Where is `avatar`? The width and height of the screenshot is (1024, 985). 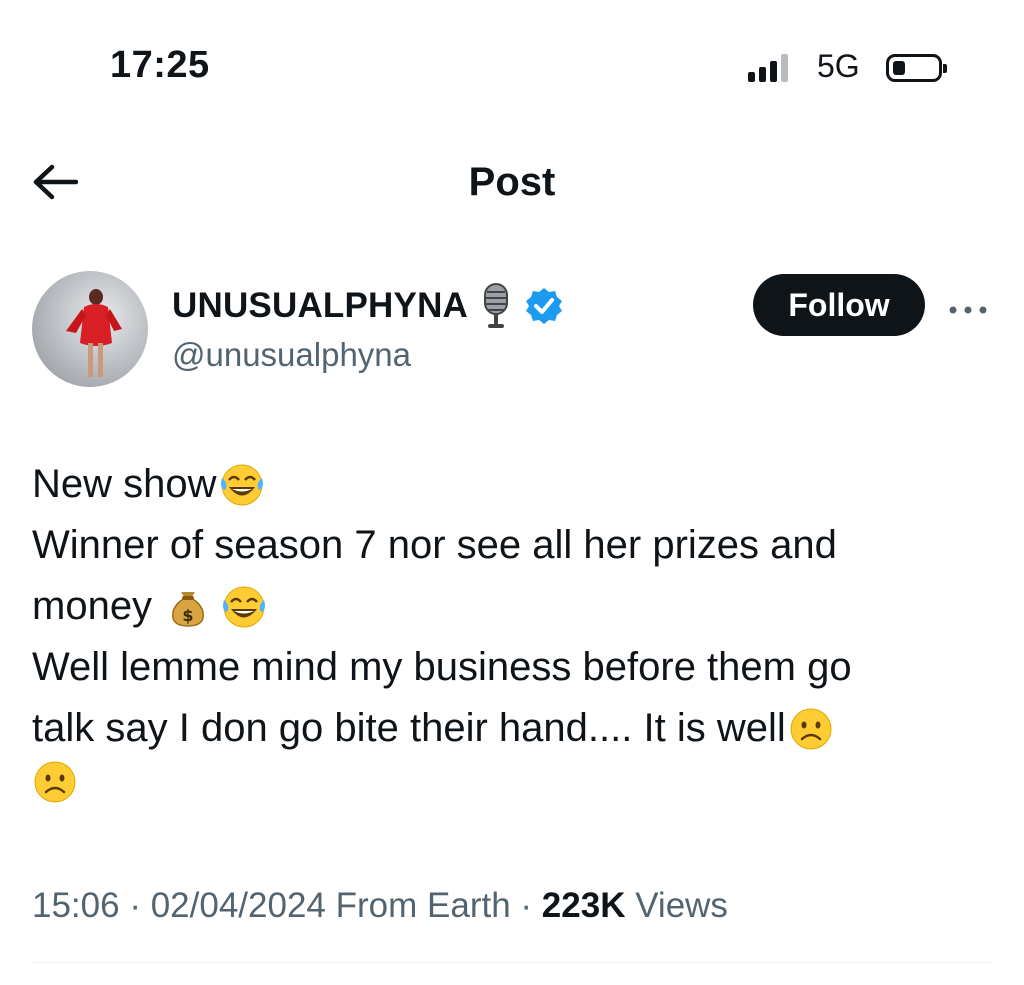 avatar is located at coordinates (90, 329).